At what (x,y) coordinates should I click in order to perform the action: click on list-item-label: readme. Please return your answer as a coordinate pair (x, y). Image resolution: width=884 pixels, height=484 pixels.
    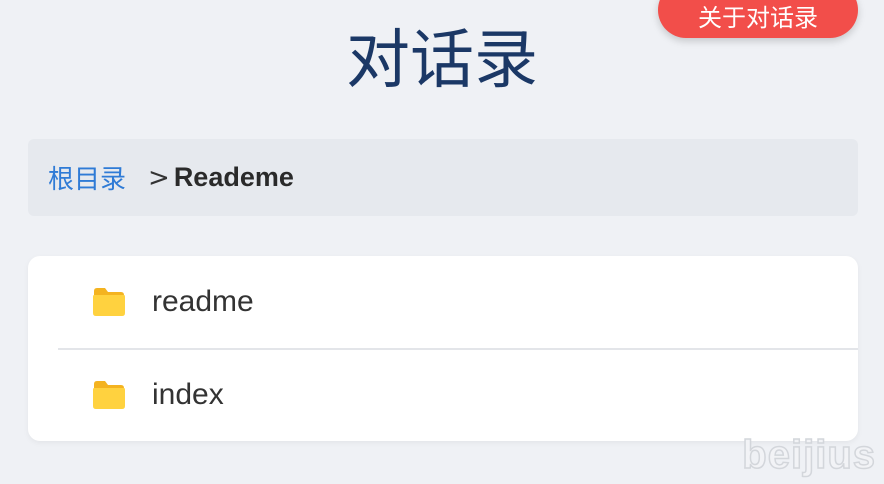
    Looking at the image, I should click on (203, 301).